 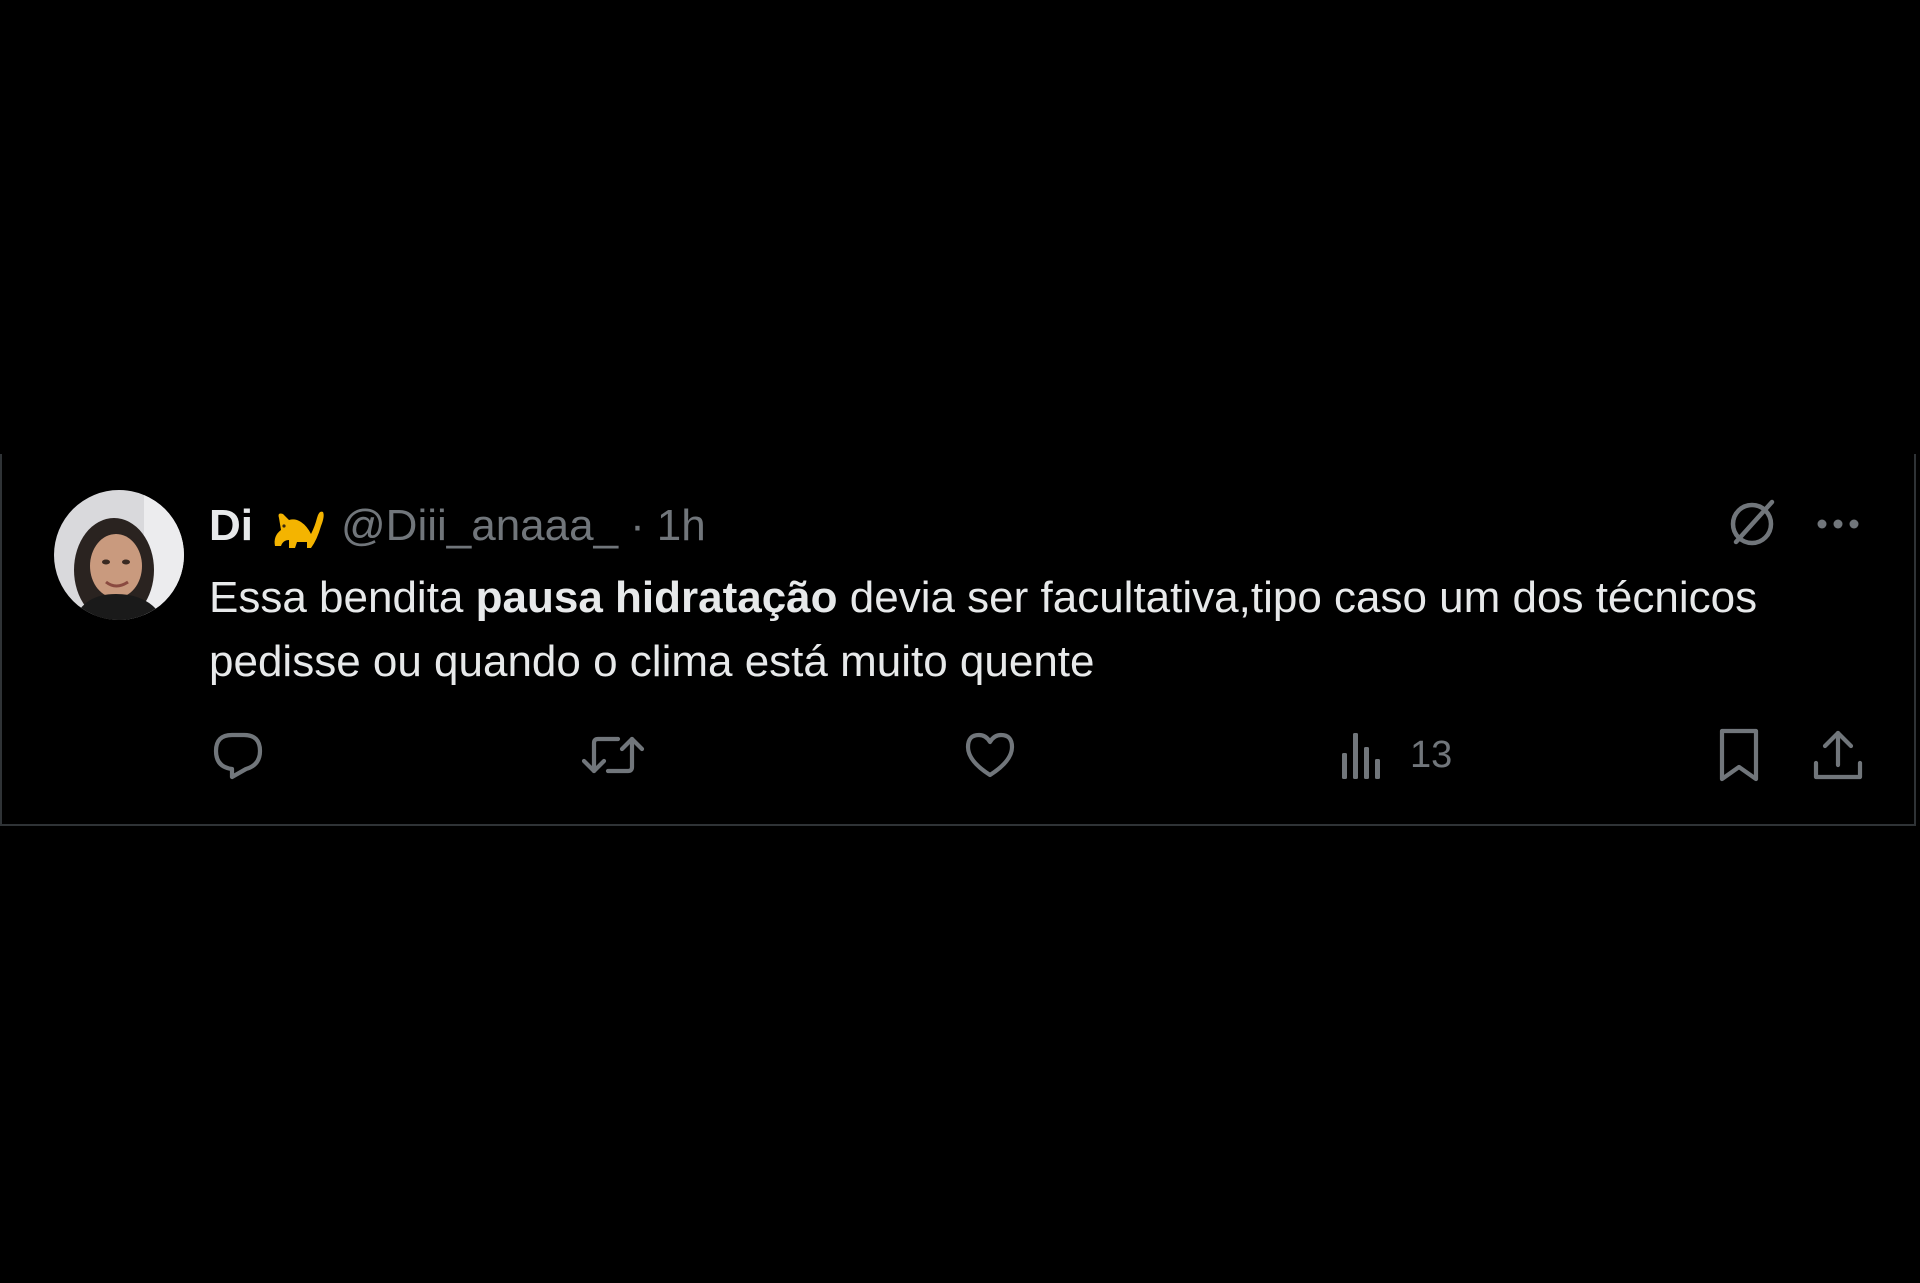 I want to click on retweet-icon, so click(x=613, y=755).